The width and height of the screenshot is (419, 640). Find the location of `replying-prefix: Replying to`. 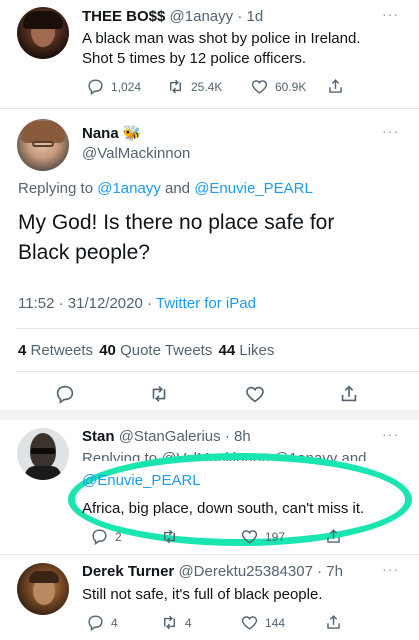

replying-prefix: Replying to is located at coordinates (58, 188).